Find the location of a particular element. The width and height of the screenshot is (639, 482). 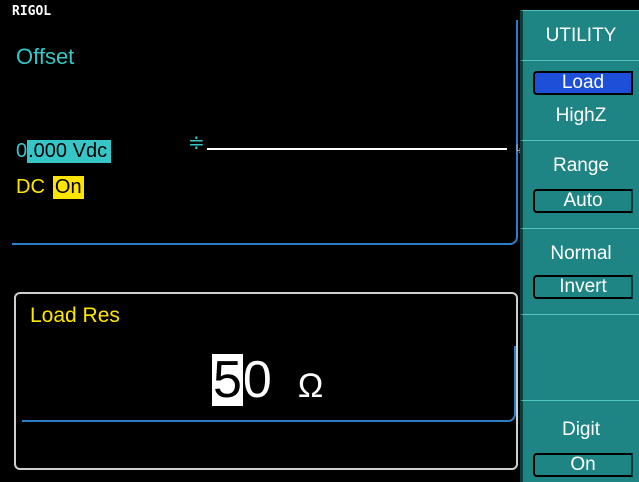

dc-waveform-trace is located at coordinates (357, 149).